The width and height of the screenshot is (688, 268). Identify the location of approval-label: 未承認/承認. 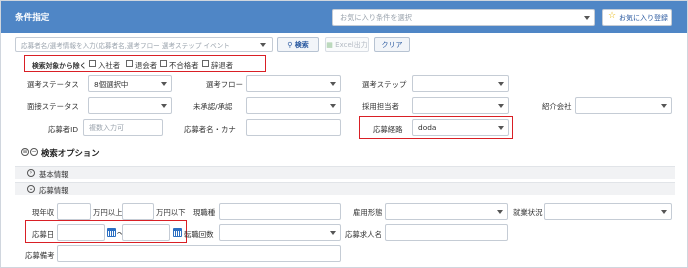
(213, 106).